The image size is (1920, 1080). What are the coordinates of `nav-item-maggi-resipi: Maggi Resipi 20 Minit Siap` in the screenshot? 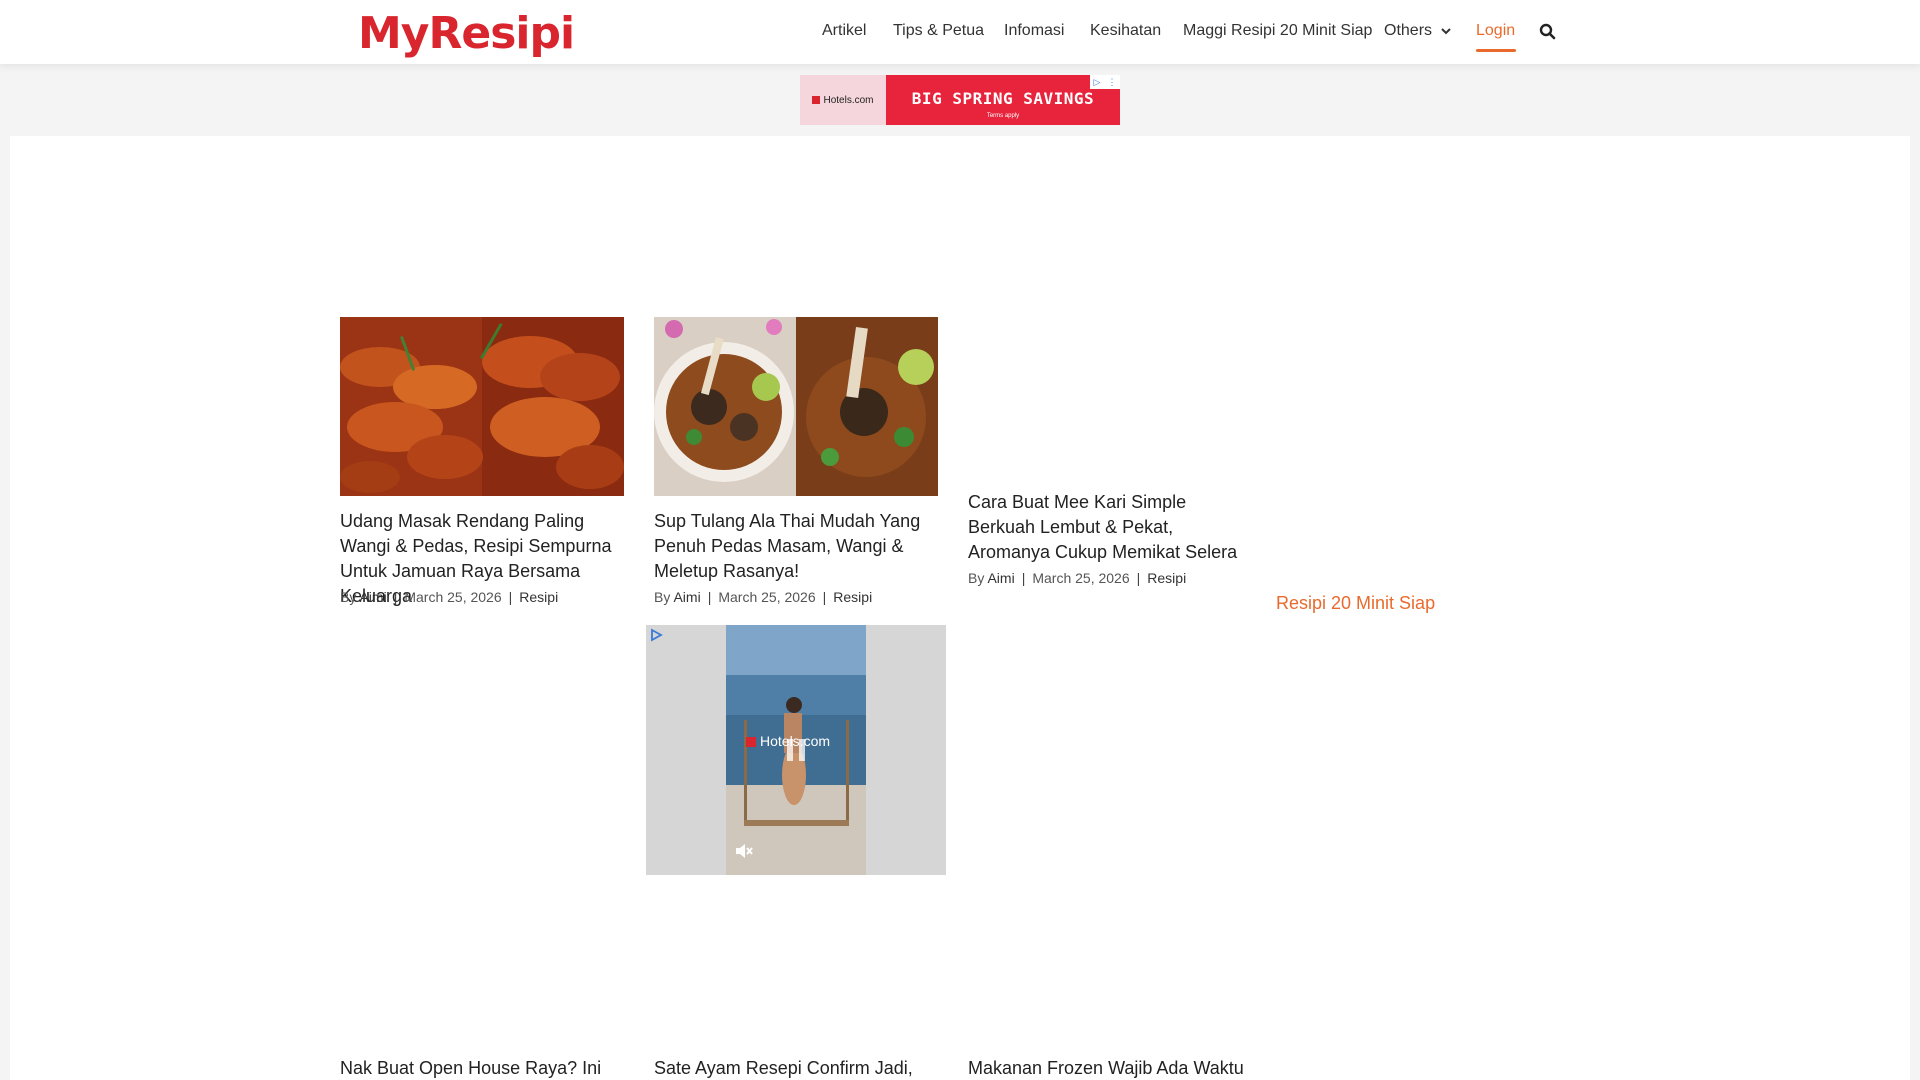 It's located at (1277, 31).